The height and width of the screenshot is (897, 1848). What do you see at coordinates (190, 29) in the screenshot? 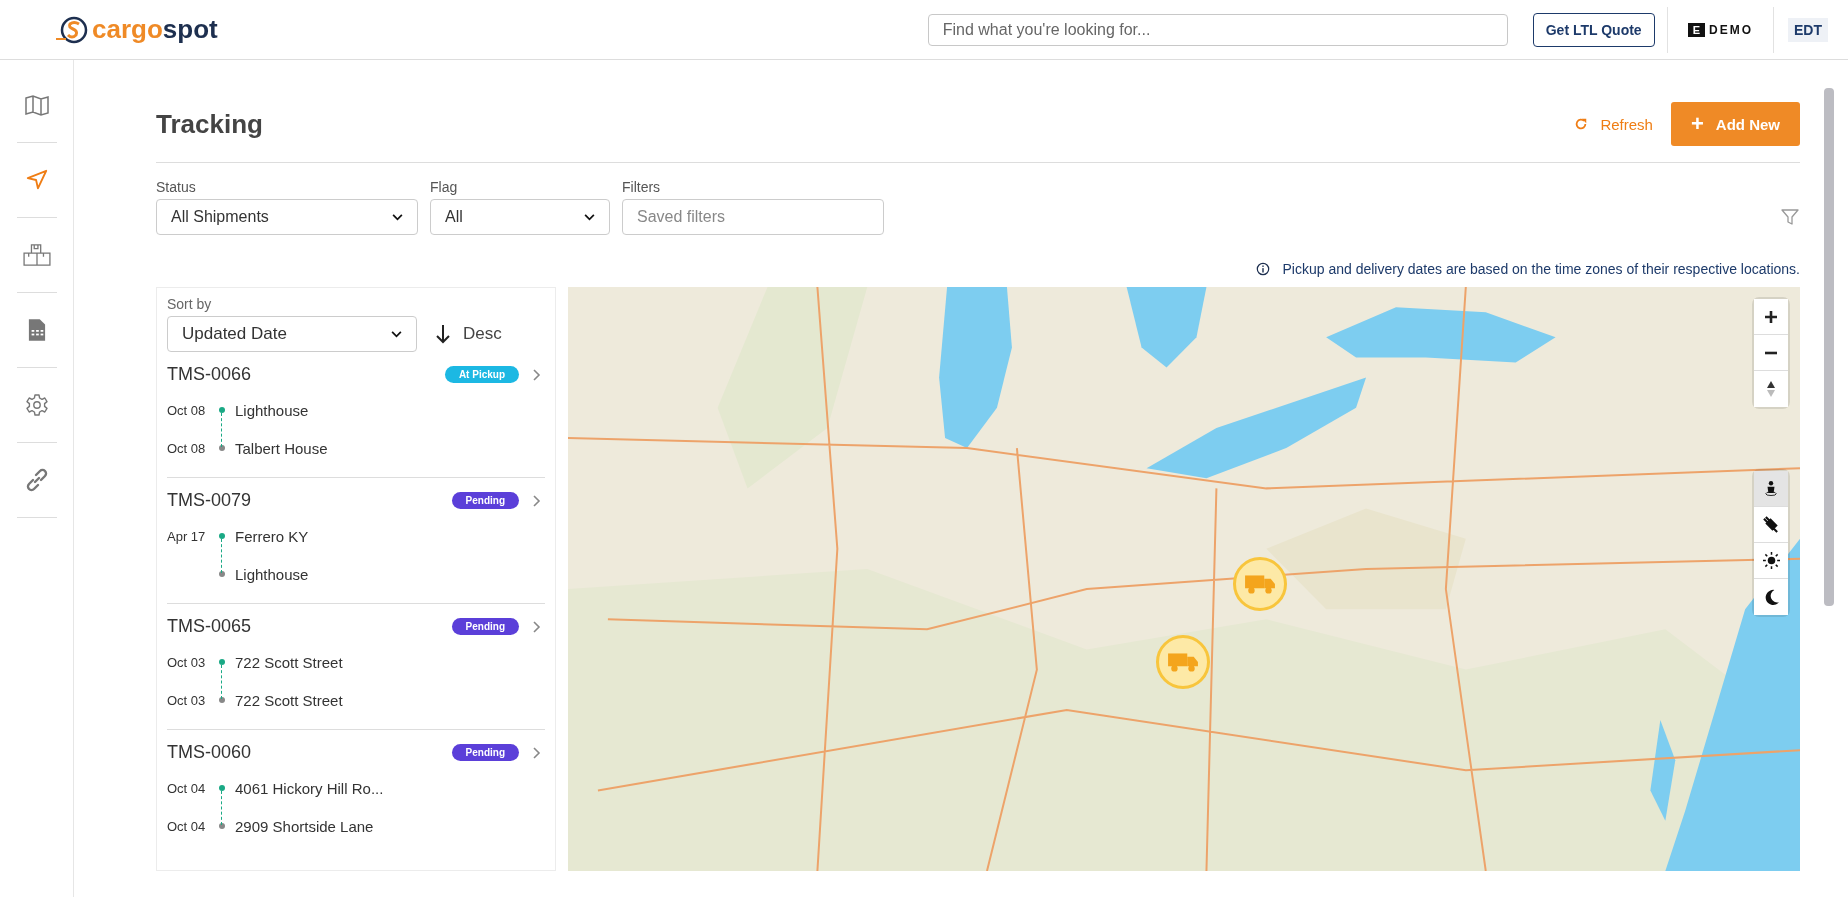
I see `logo-text: spot` at bounding box center [190, 29].